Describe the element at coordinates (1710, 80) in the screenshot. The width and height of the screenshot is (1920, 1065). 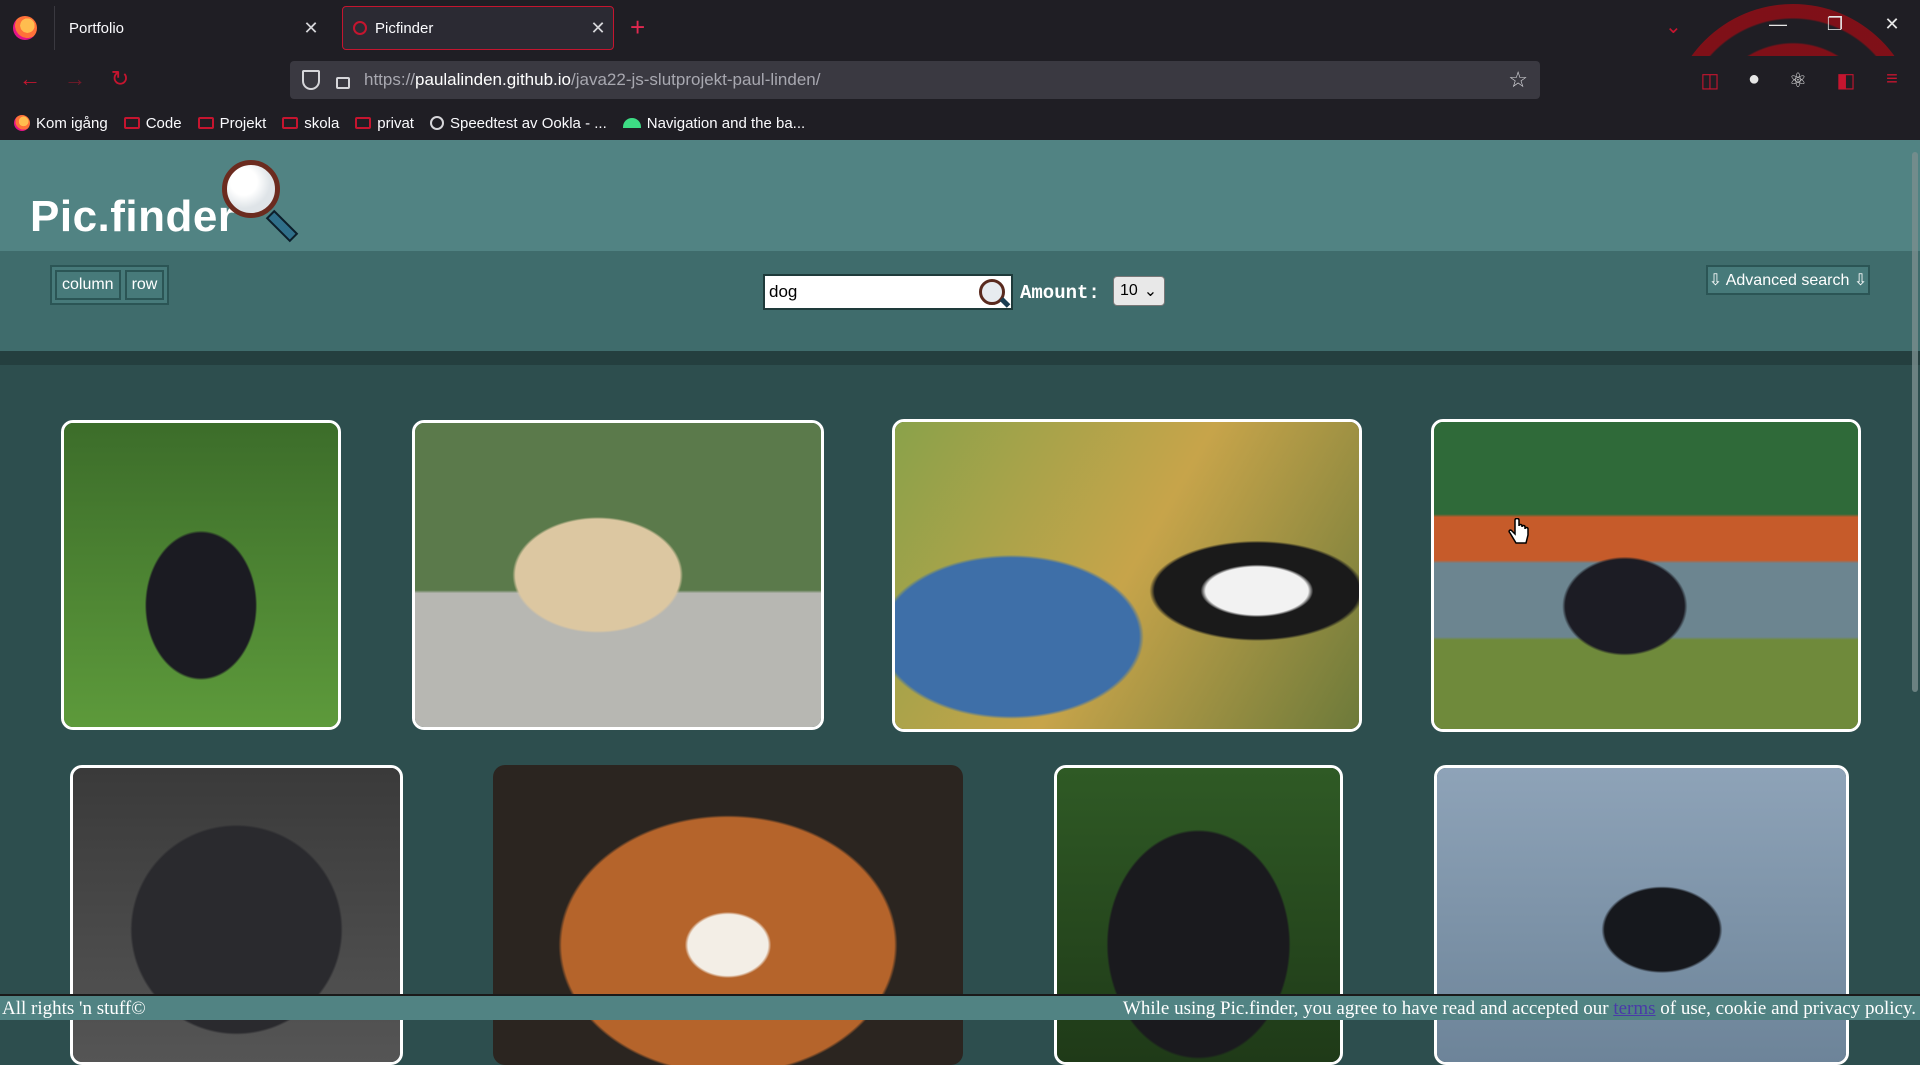
I see `pocket-icon: ◫` at that location.